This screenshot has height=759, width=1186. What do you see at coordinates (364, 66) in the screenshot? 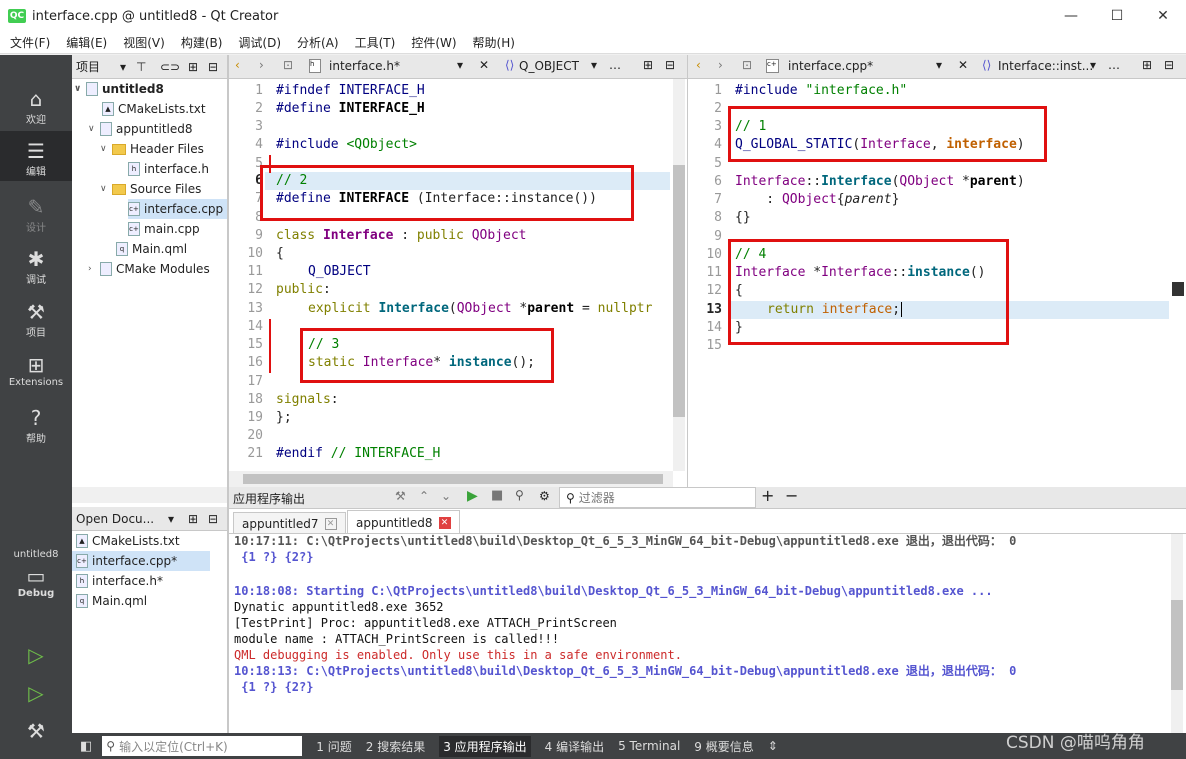
I see `file-combobox: interface.h*` at bounding box center [364, 66].